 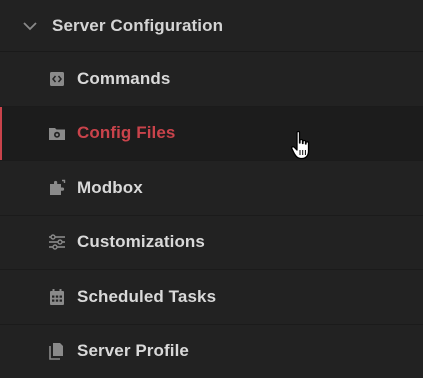 What do you see at coordinates (126, 133) in the screenshot?
I see `nav-item-label: Config Files` at bounding box center [126, 133].